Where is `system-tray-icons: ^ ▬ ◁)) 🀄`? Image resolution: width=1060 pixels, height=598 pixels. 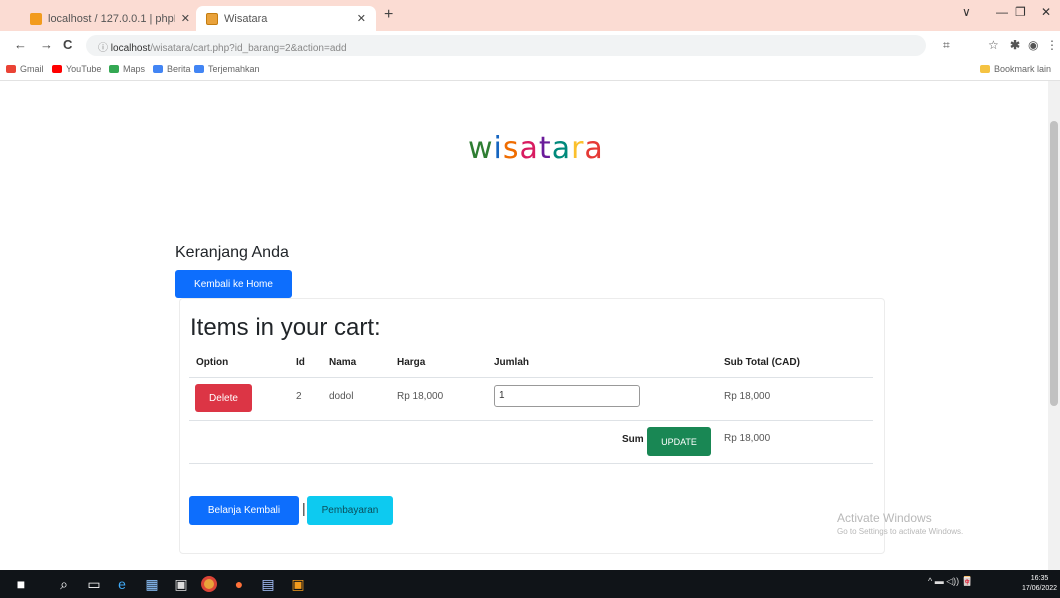
system-tray-icons: ^ ▬ ◁)) 🀄 is located at coordinates (950, 581).